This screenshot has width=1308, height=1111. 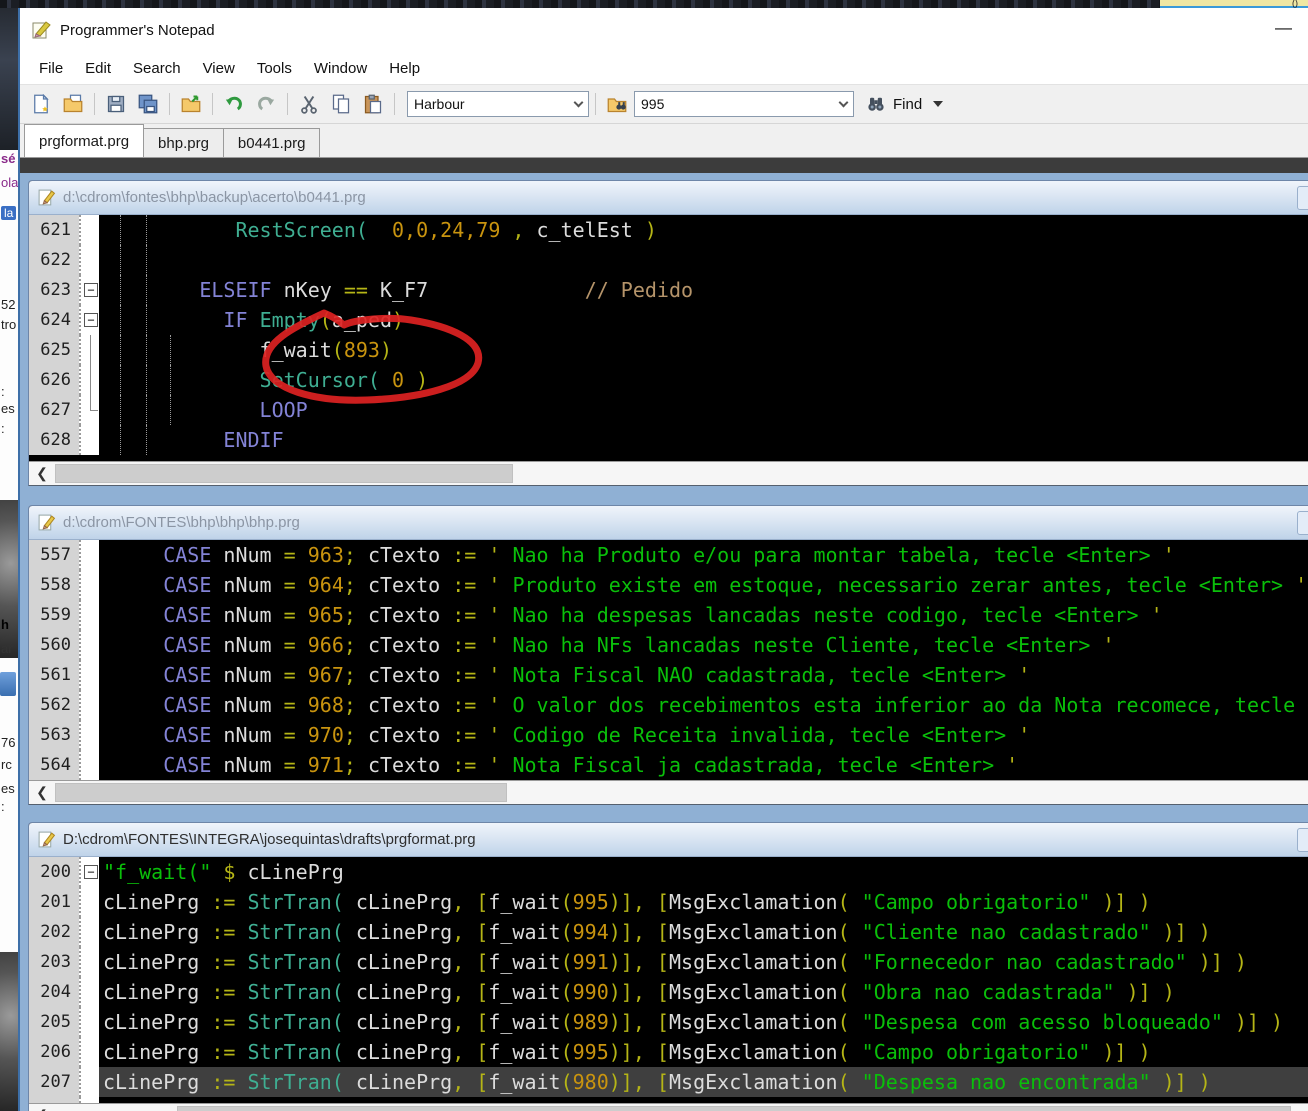 I want to click on title-bar: Programmer's Notepad —, so click(x=664, y=30).